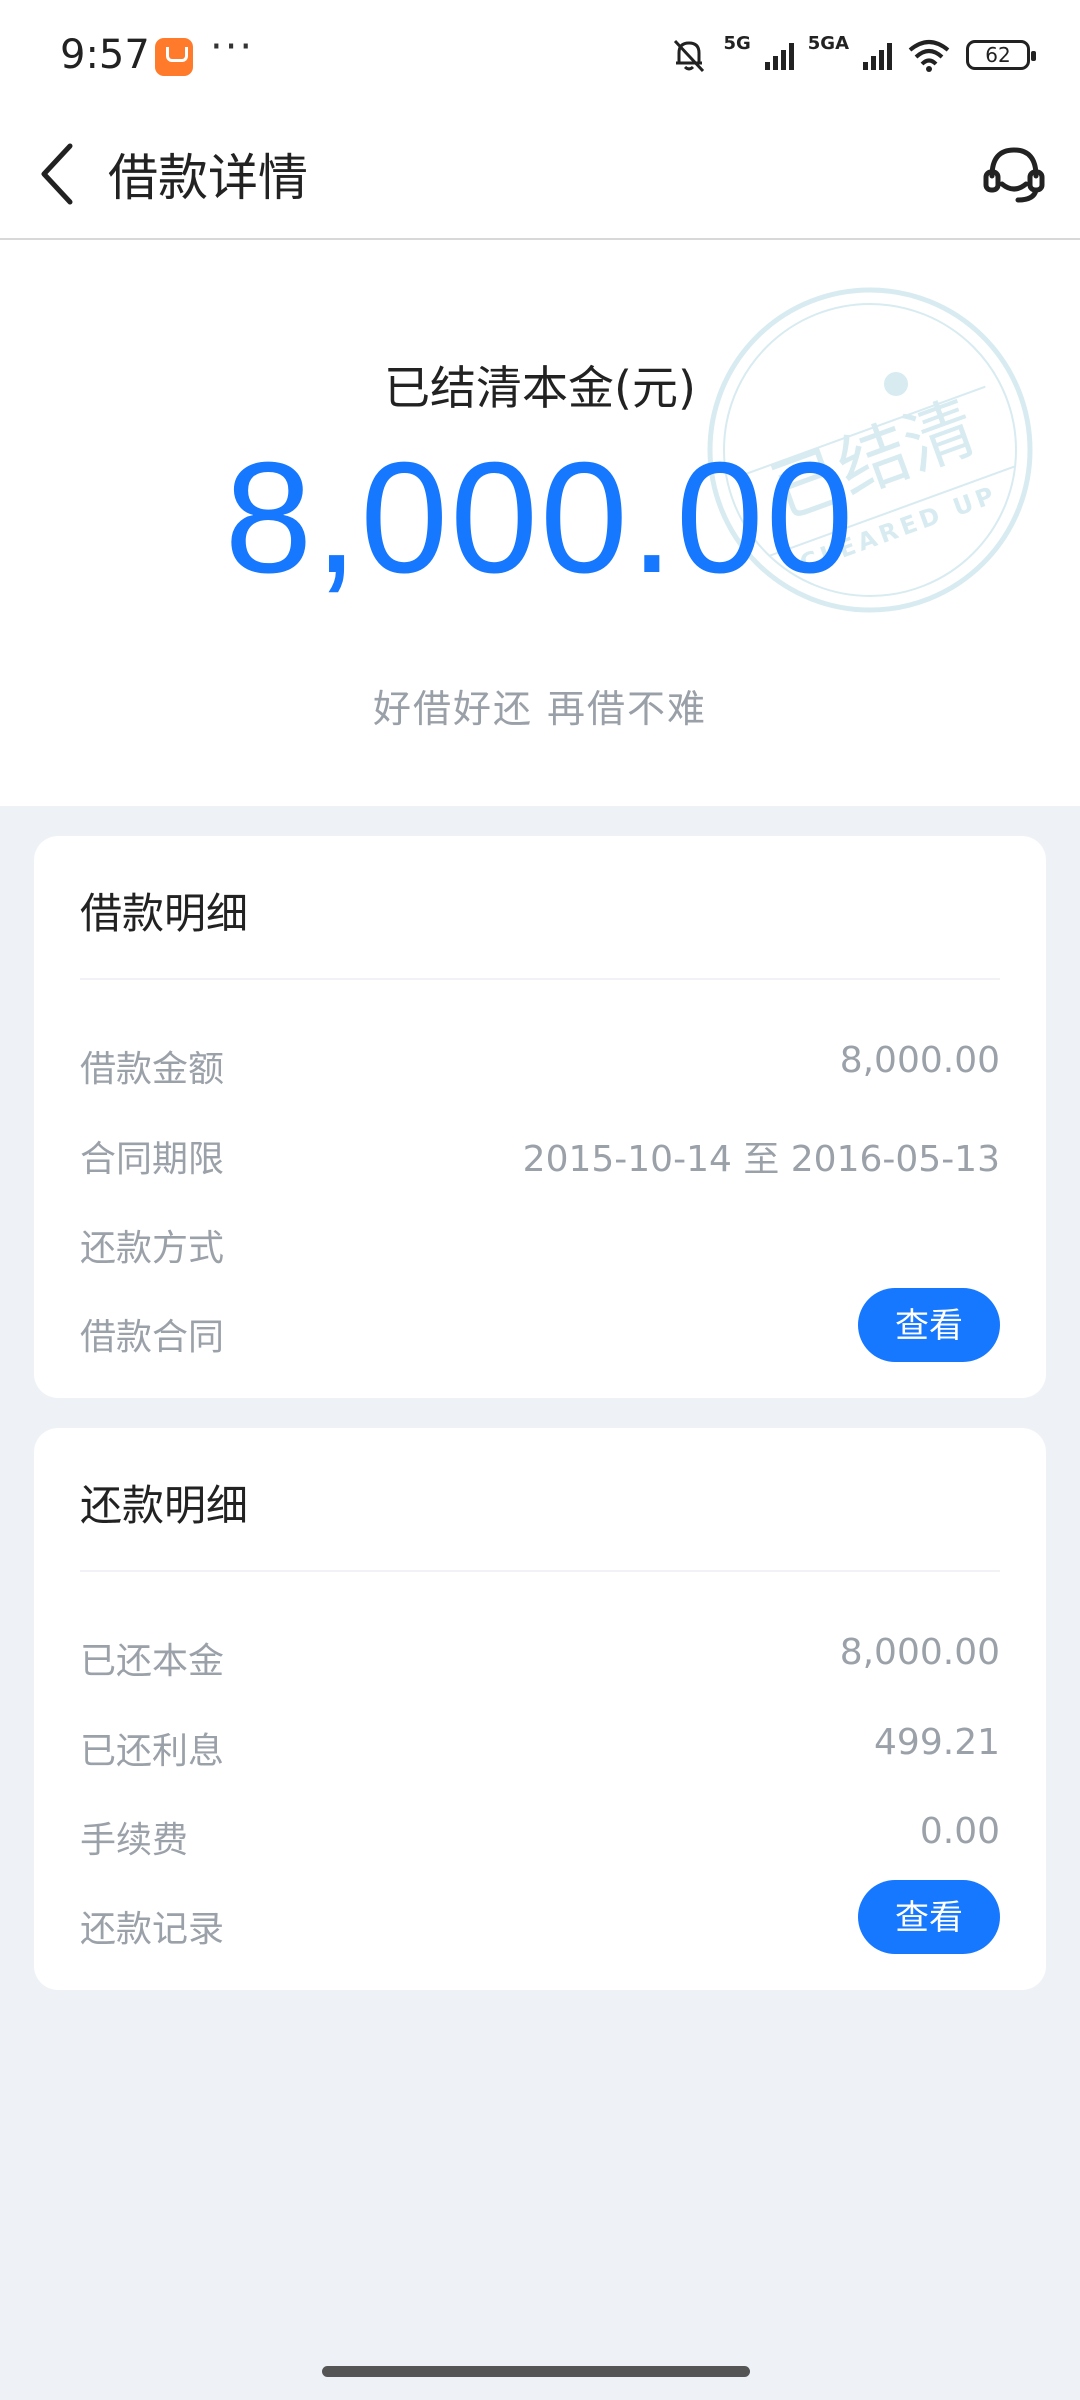 The height and width of the screenshot is (2400, 1080). What do you see at coordinates (959, 1831) in the screenshot?
I see `fee-value: 0.00` at bounding box center [959, 1831].